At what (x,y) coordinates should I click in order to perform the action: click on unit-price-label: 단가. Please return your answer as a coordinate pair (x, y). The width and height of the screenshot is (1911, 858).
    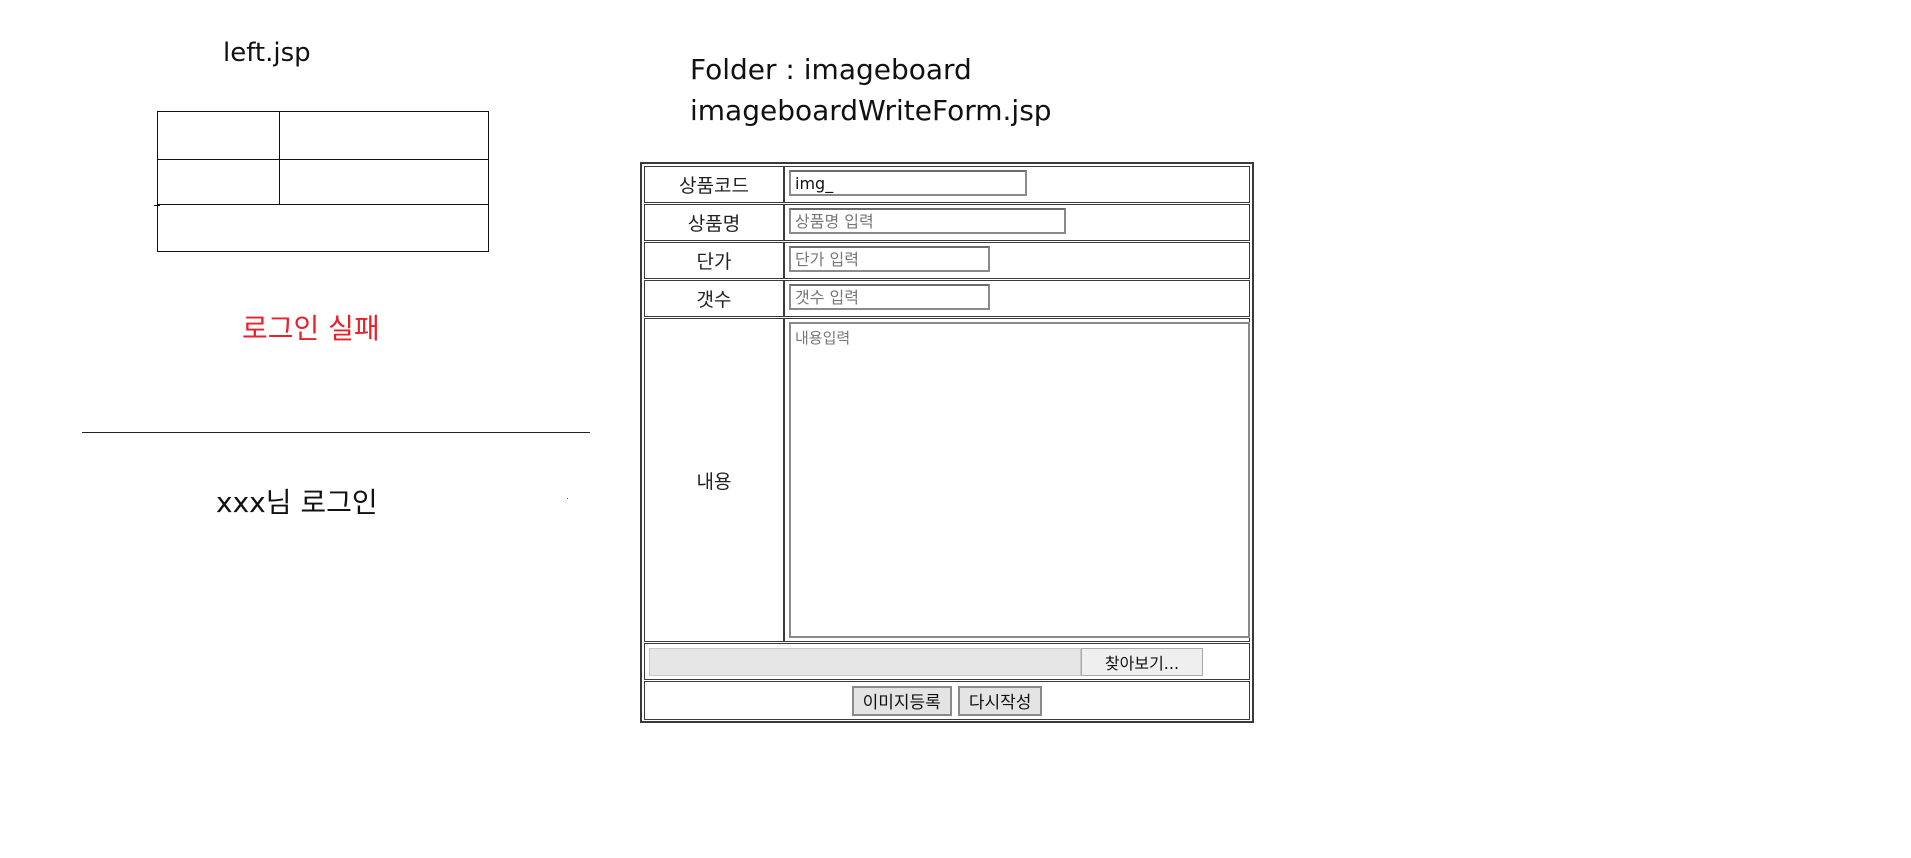
    Looking at the image, I should click on (715, 260).